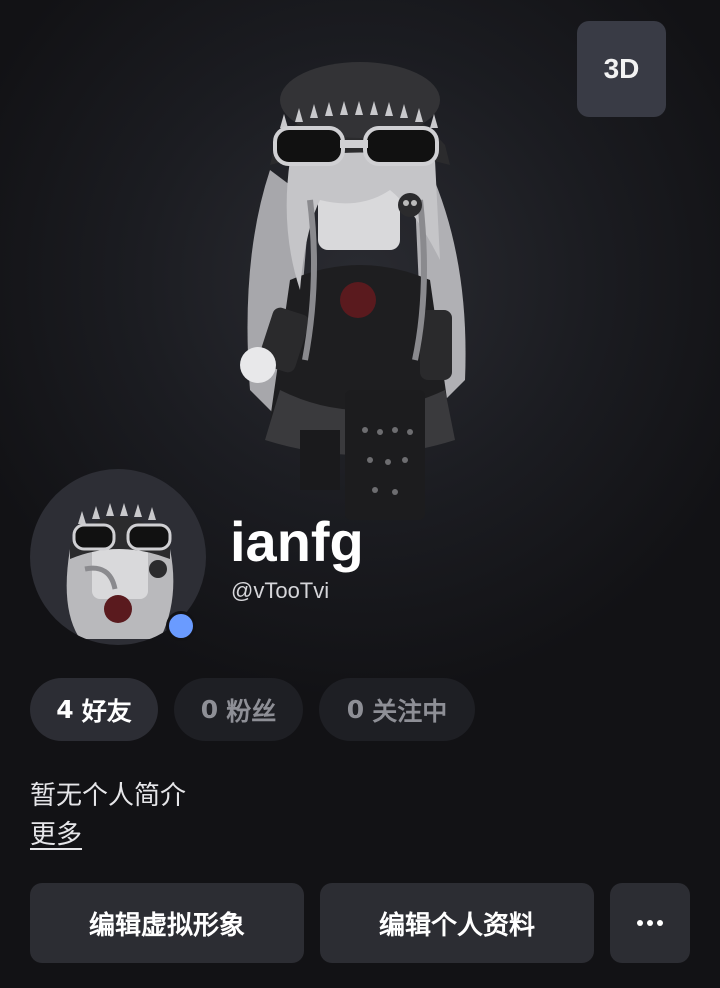 The image size is (720, 988). Describe the element at coordinates (106, 711) in the screenshot. I see `friends-label: 好友` at that location.